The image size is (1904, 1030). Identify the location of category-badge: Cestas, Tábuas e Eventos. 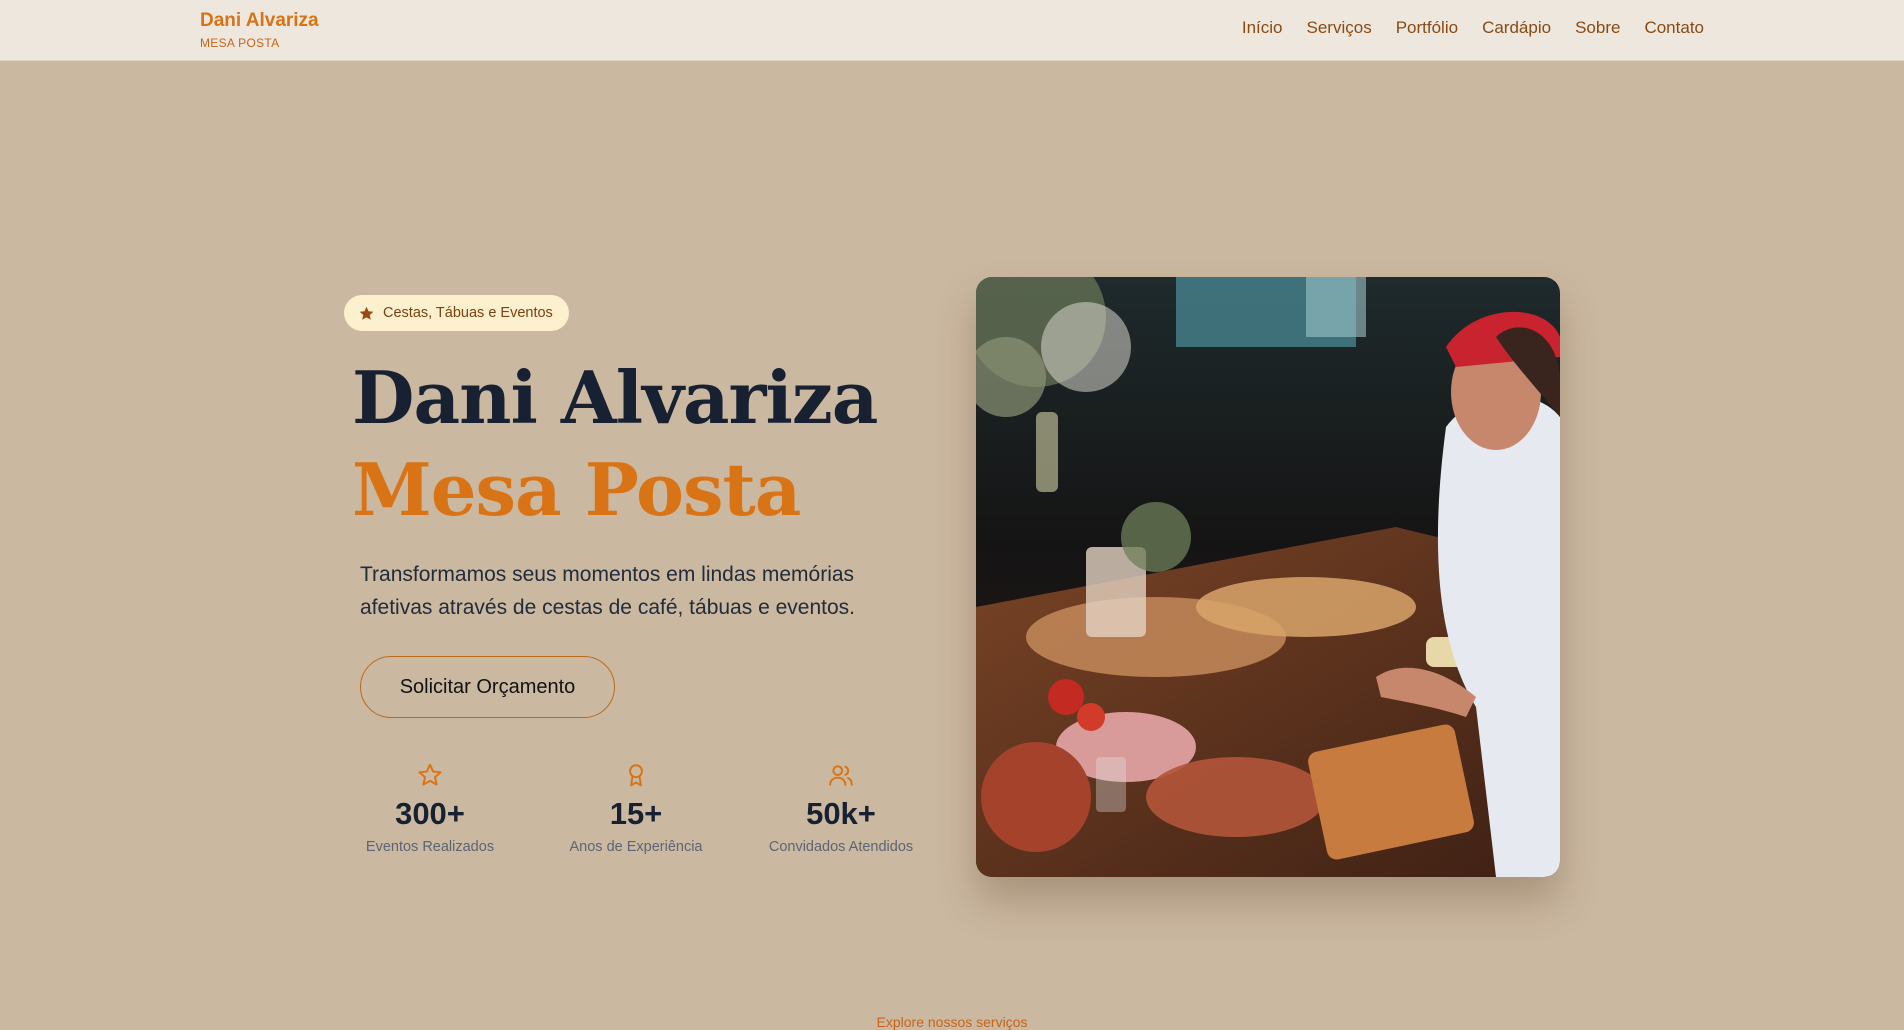
(456, 313).